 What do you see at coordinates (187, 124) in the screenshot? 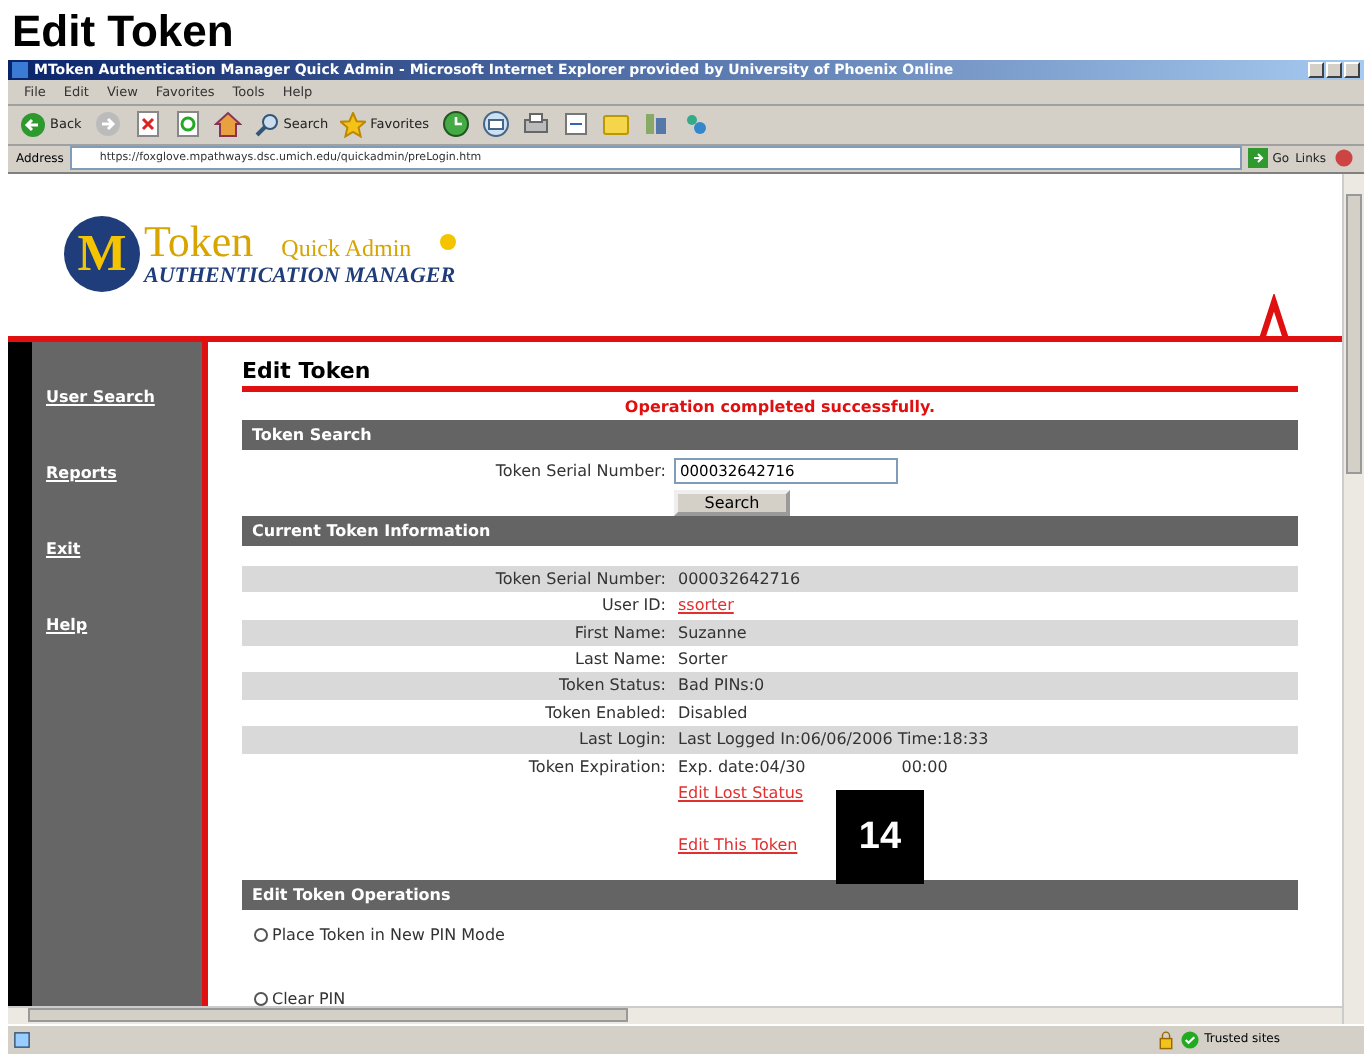
I see `refresh-icon` at bounding box center [187, 124].